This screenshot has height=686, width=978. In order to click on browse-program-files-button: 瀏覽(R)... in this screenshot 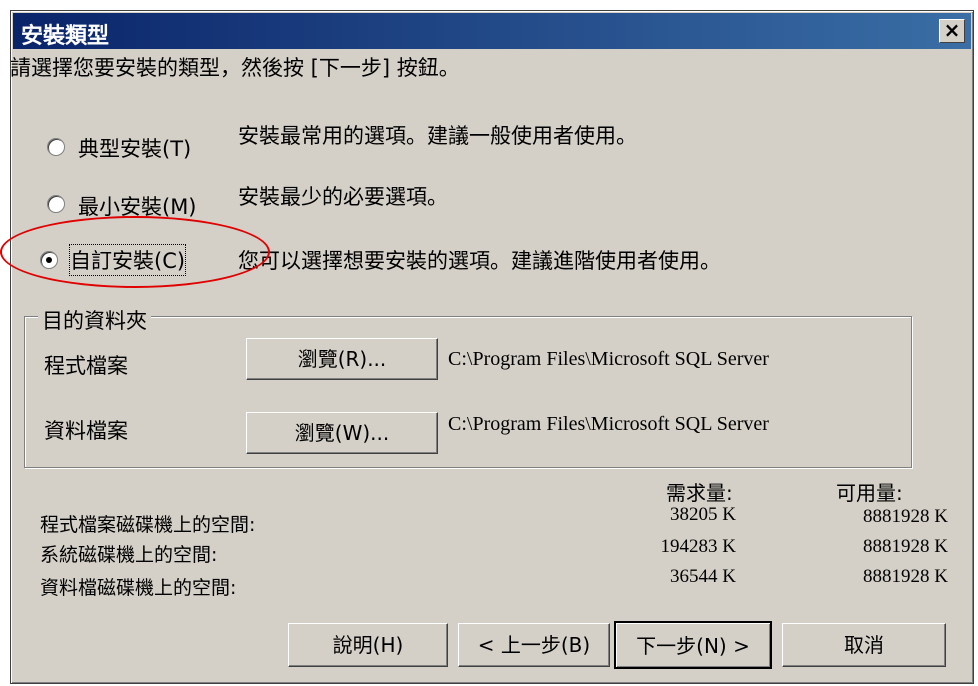, I will do `click(342, 359)`.